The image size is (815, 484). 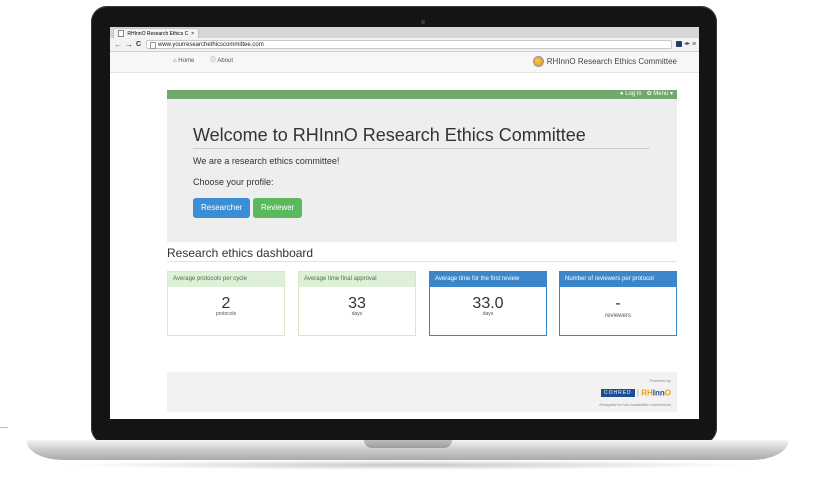 What do you see at coordinates (118, 44) in the screenshot?
I see `back-arrow-icon: ←` at bounding box center [118, 44].